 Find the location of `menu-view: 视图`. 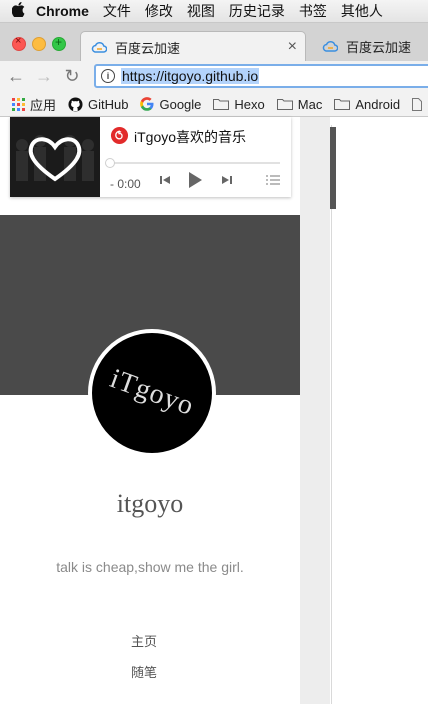

menu-view: 视图 is located at coordinates (201, 11).